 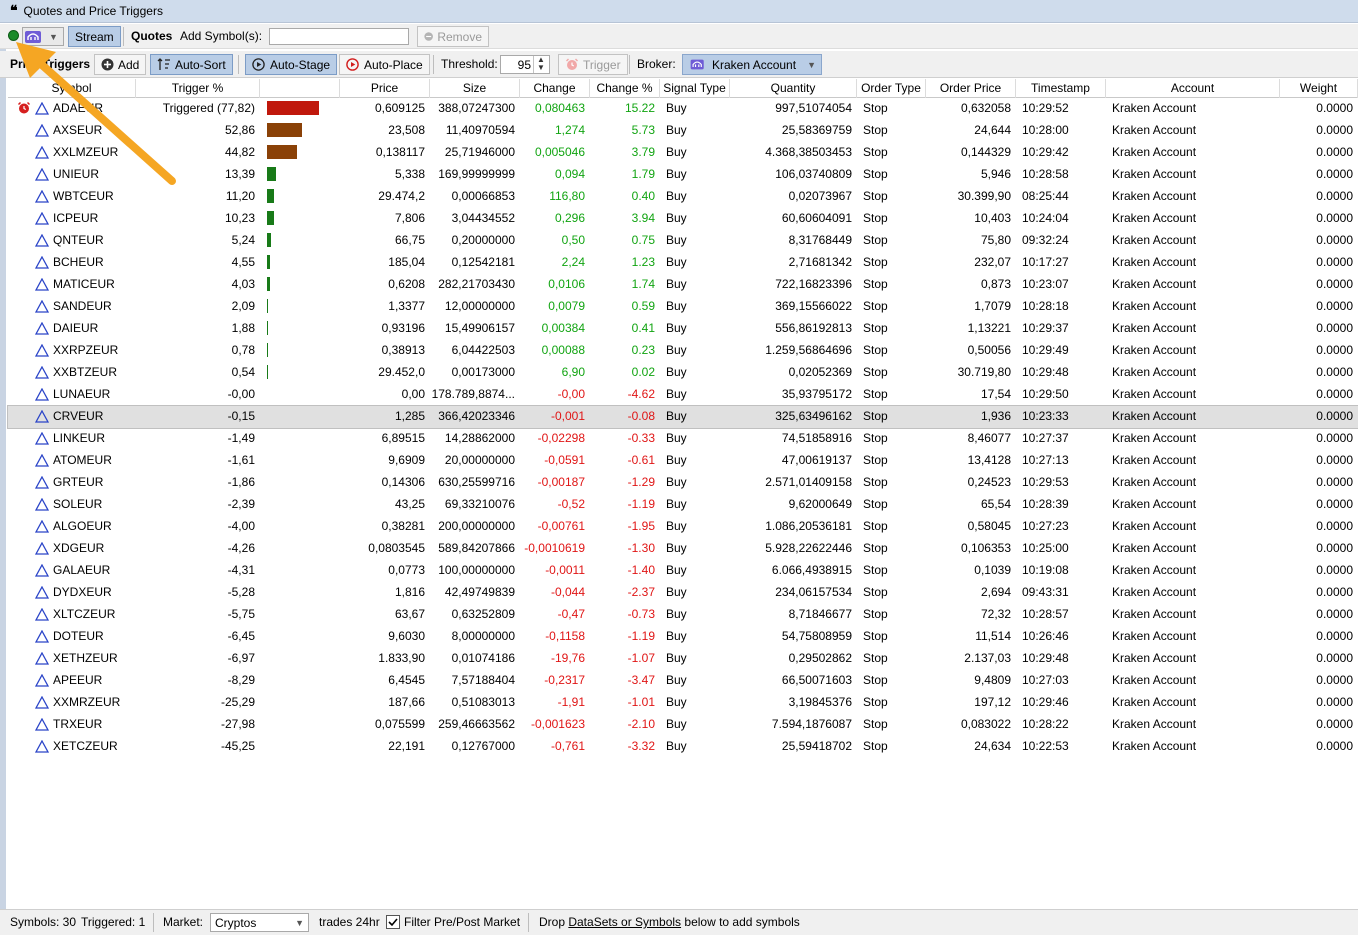 I want to click on cell-change-pct: -0.08, so click(x=641, y=416).